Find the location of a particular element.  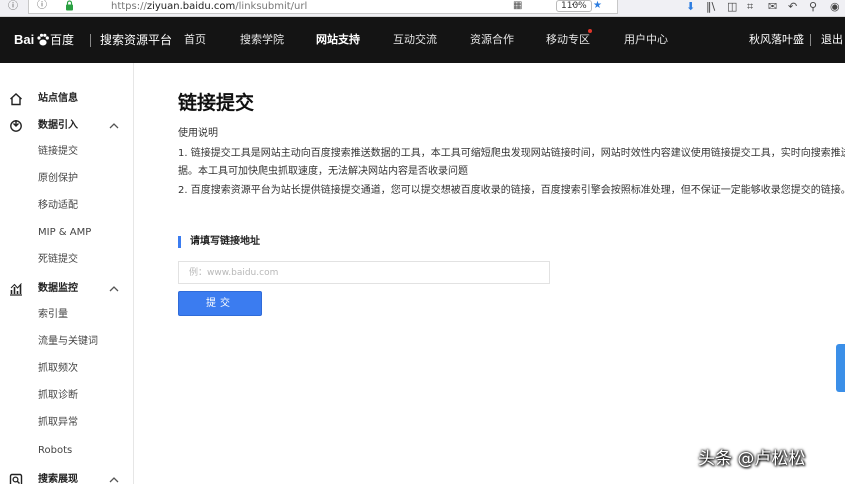

nav-user-center: 用户中心 is located at coordinates (646, 40).